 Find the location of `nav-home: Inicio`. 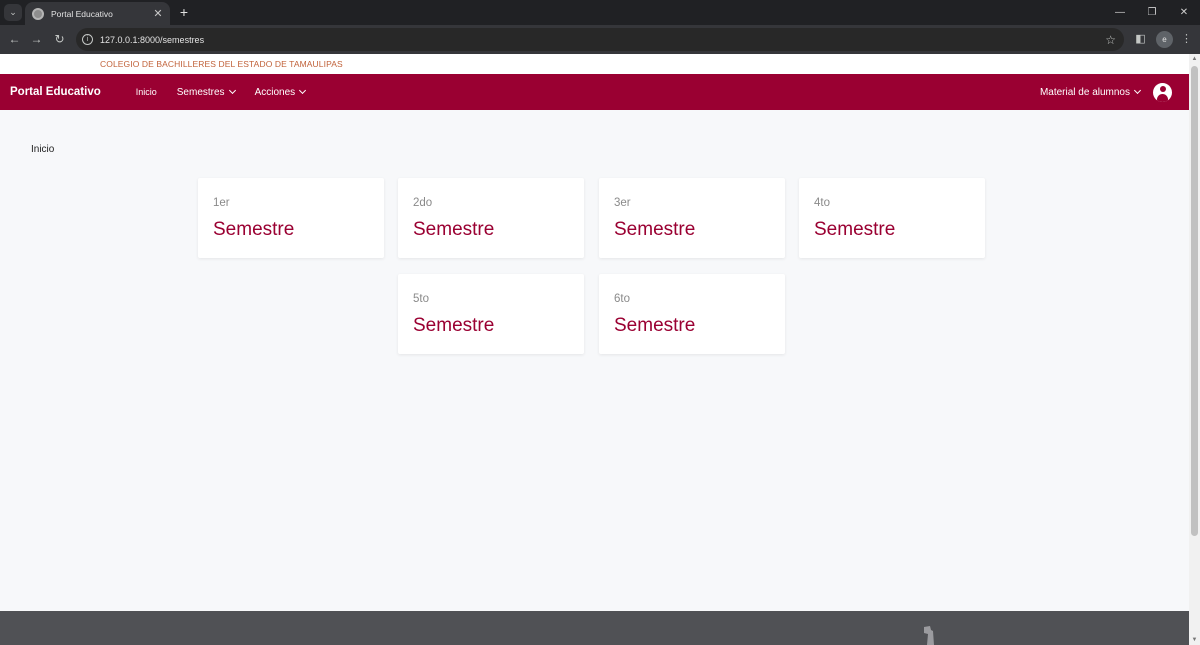

nav-home: Inicio is located at coordinates (146, 92).